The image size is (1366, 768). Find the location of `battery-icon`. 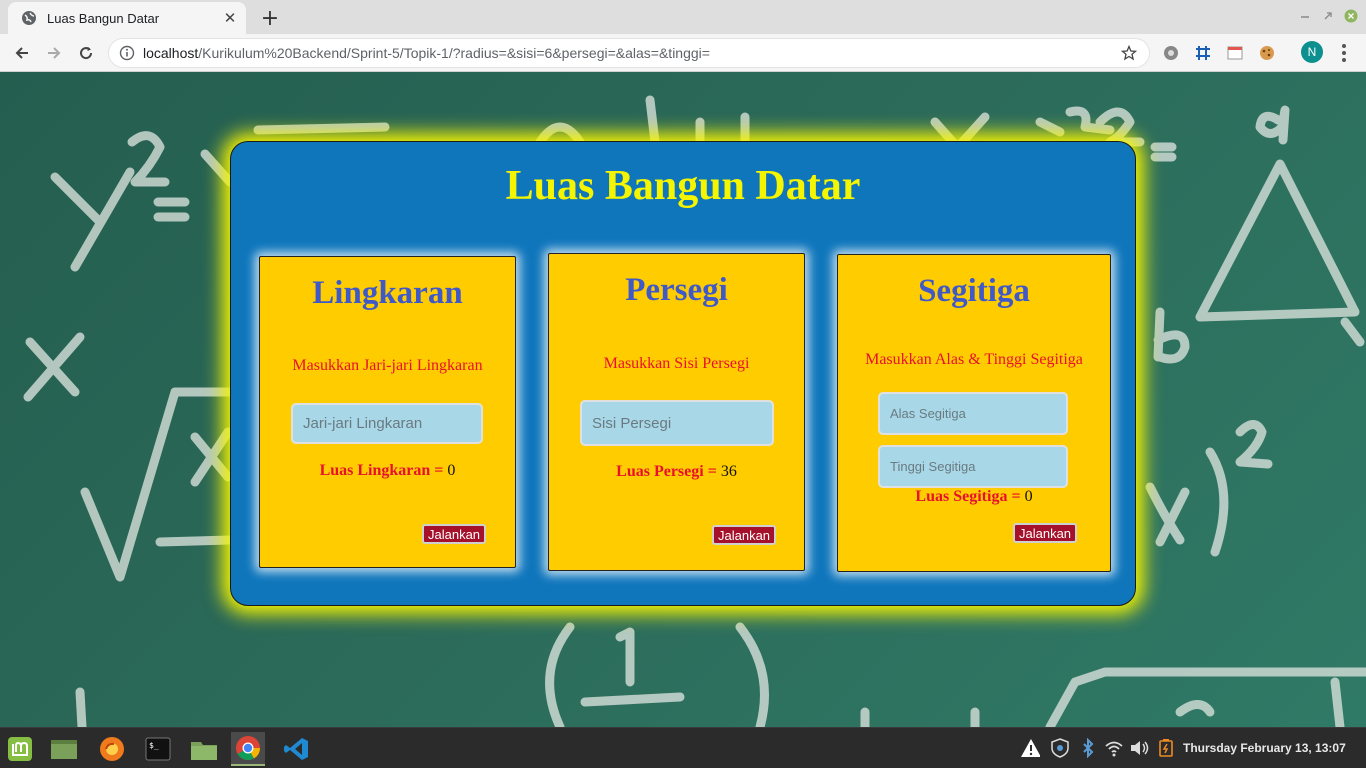

battery-icon is located at coordinates (1166, 748).